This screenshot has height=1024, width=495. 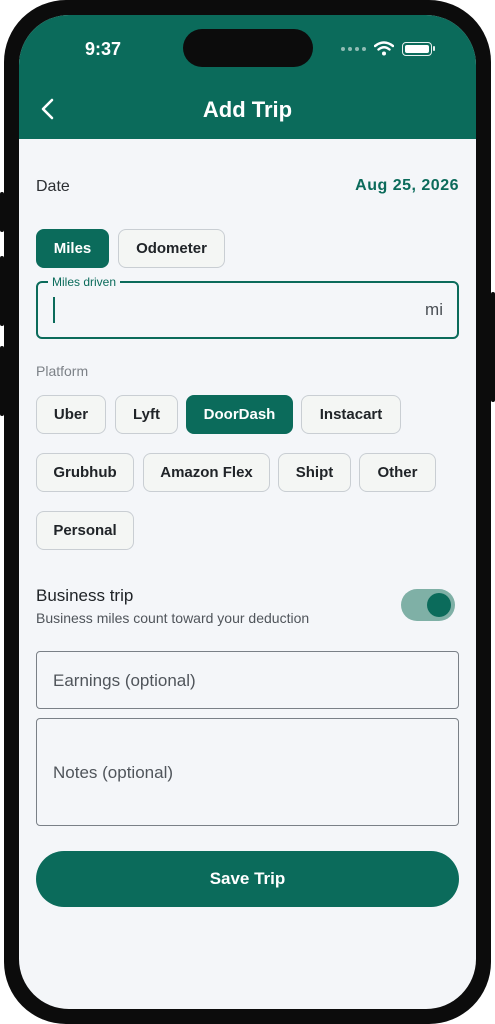 I want to click on chip-label: Miles, so click(x=72, y=248).